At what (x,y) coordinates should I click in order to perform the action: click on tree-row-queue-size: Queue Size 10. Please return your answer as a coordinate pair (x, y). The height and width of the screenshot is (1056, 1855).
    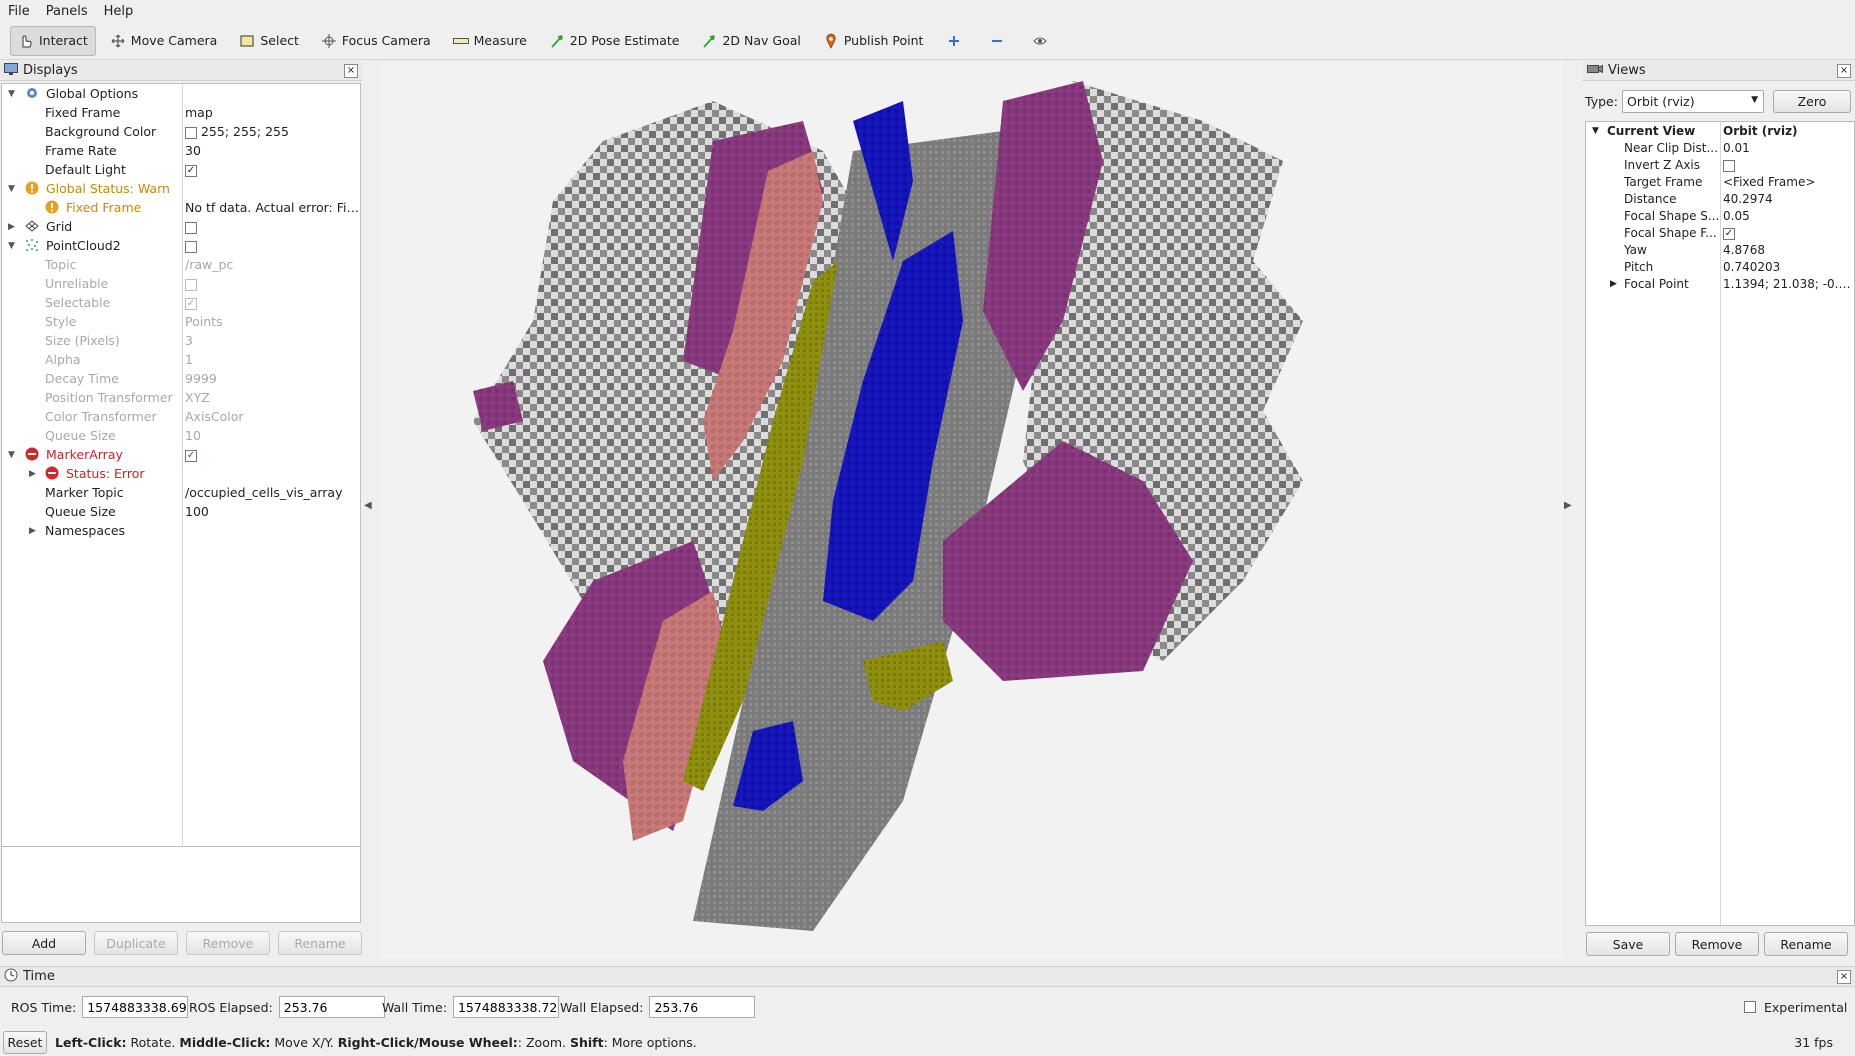
    Looking at the image, I should click on (181, 435).